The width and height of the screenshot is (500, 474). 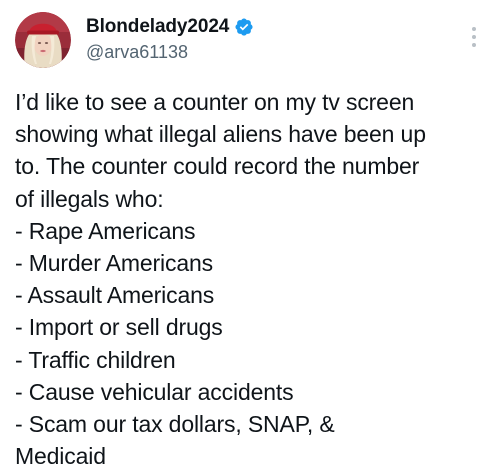 I want to click on avatar-image, so click(x=43, y=40).